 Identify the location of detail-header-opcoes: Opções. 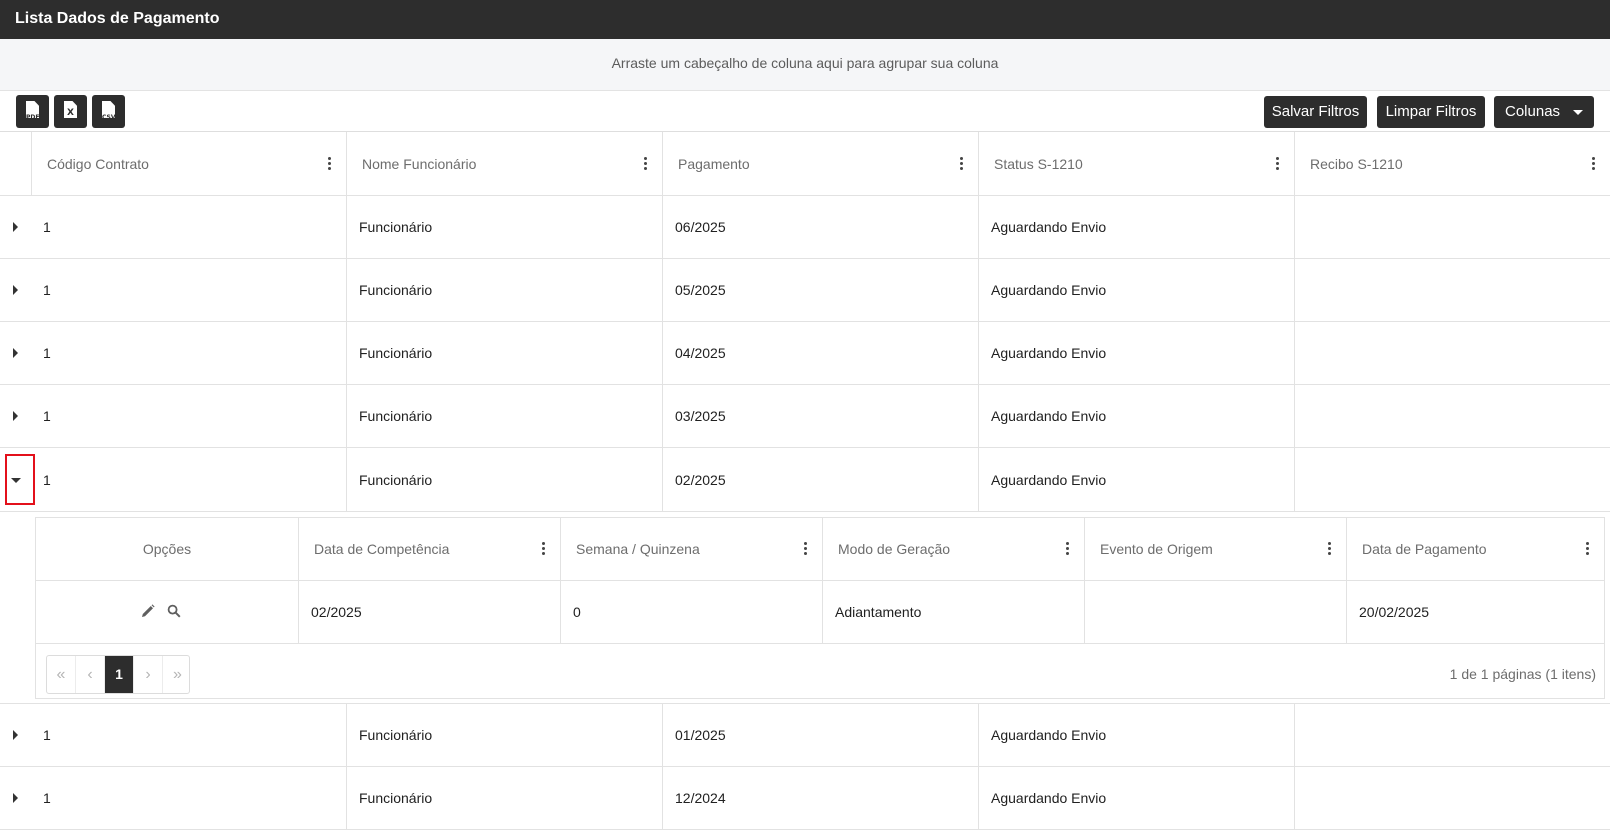
(167, 549).